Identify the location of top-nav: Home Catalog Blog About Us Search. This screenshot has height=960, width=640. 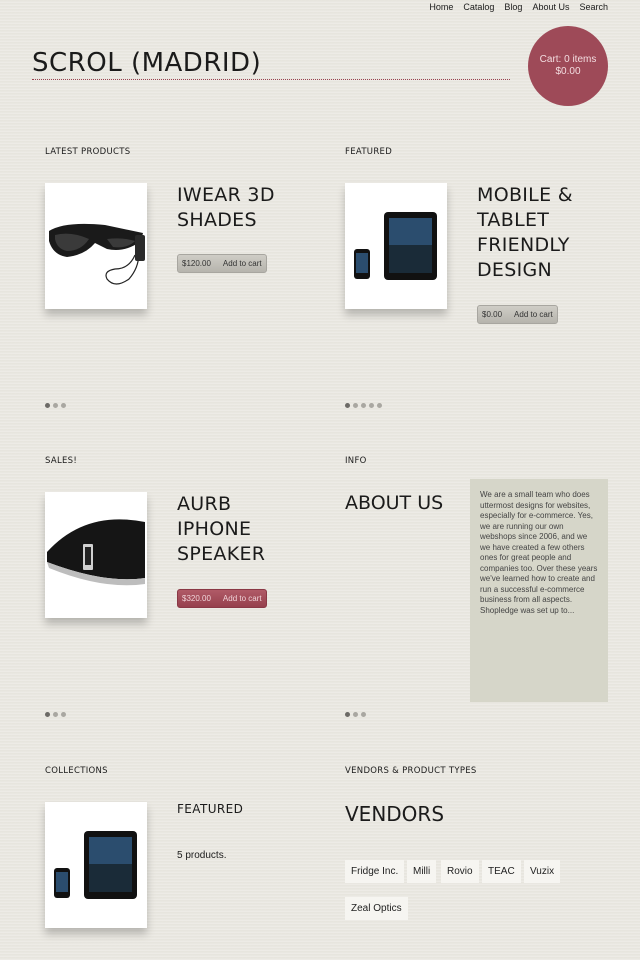
(518, 7).